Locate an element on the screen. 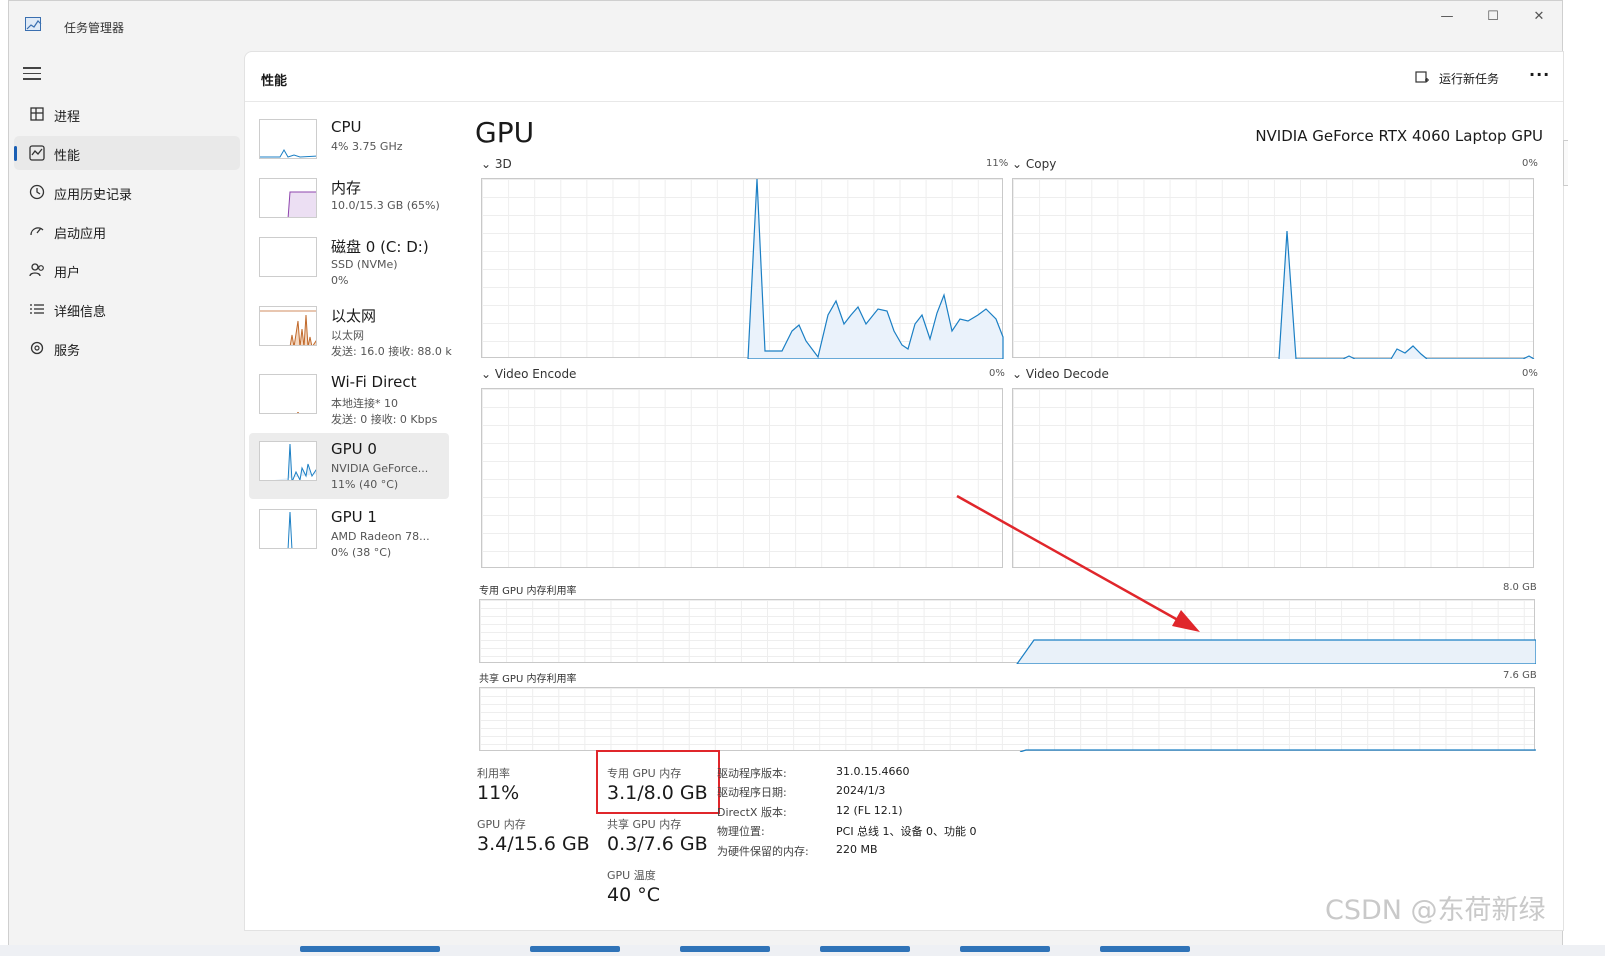 The width and height of the screenshot is (1605, 956). utilization-value: 11% is located at coordinates (498, 793).